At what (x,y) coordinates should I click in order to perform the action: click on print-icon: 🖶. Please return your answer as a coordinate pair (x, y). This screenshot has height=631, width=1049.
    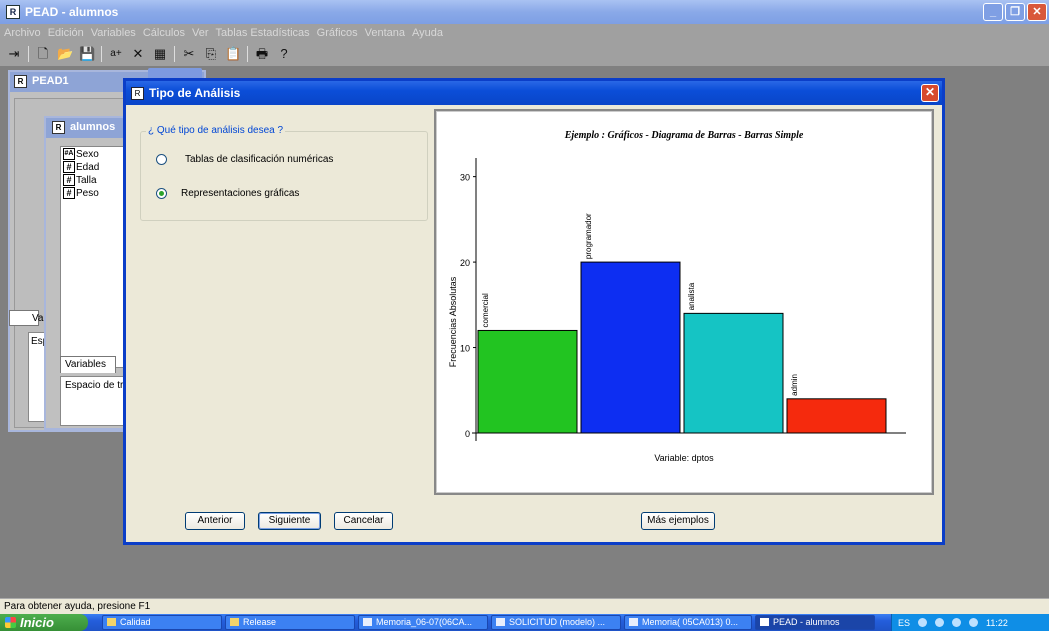
    Looking at the image, I should click on (262, 54).